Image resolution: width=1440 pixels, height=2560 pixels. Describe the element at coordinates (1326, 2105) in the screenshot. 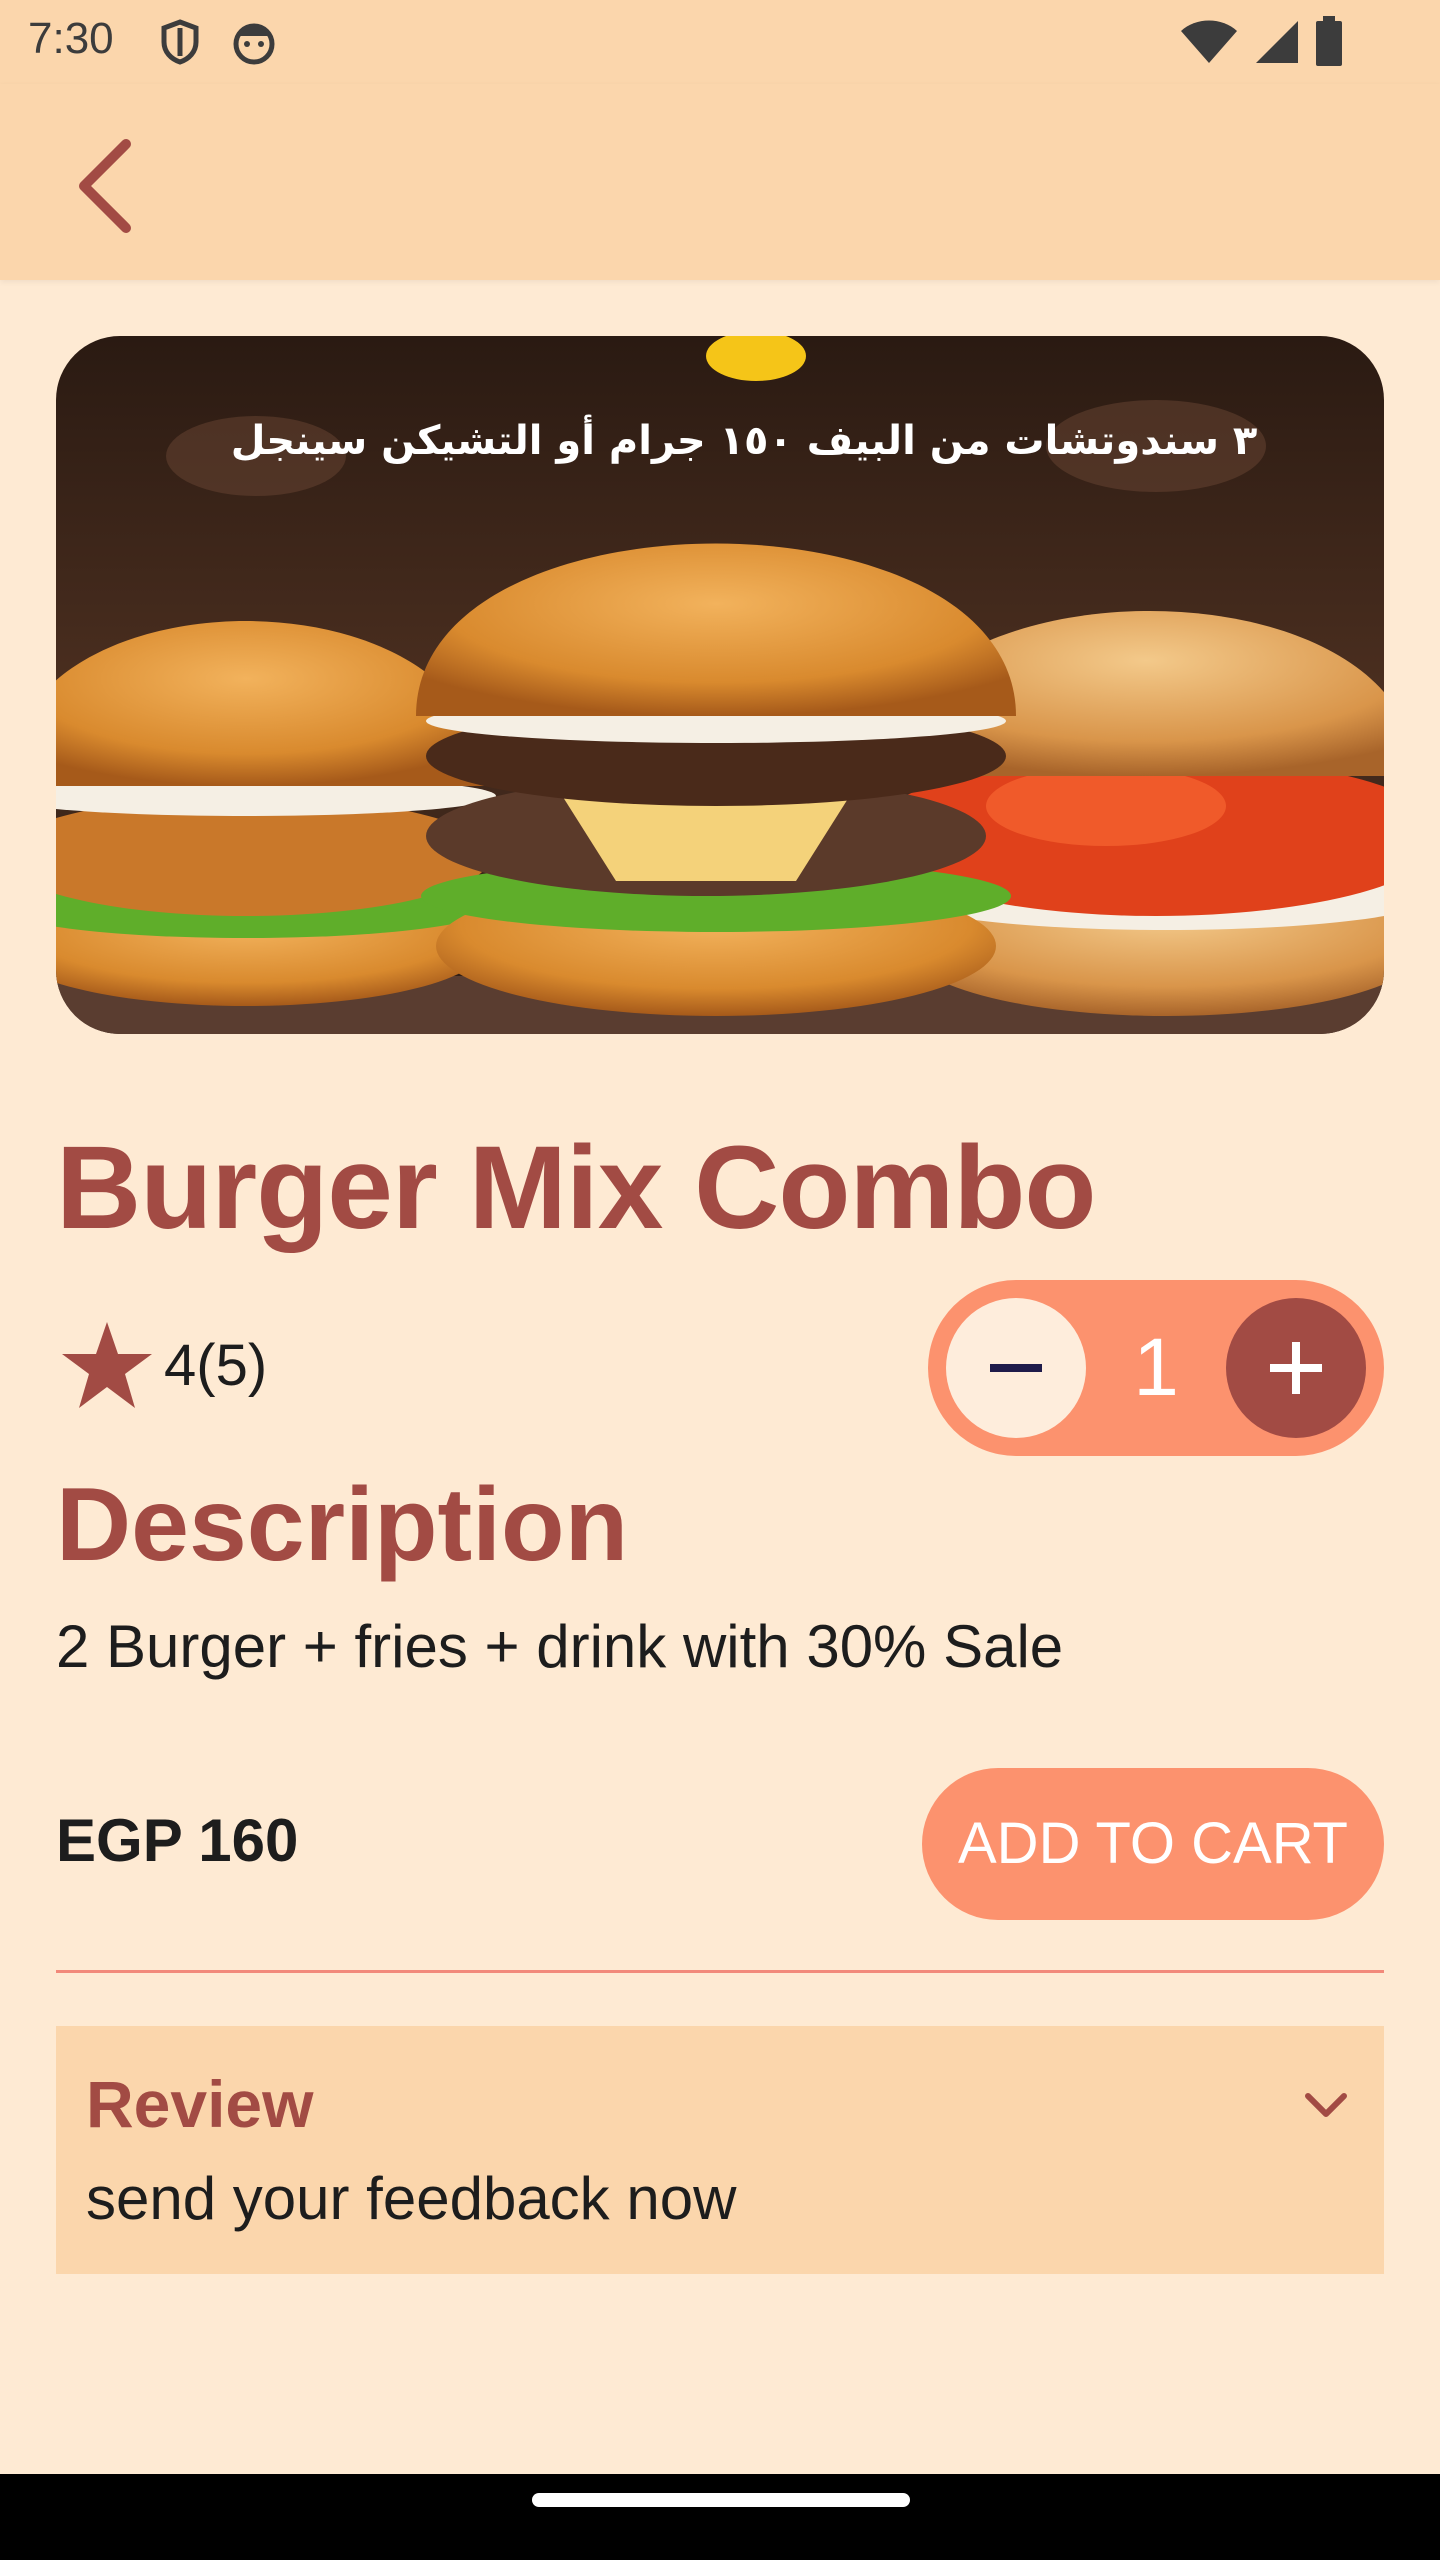

I see `chevron-down-icon` at that location.